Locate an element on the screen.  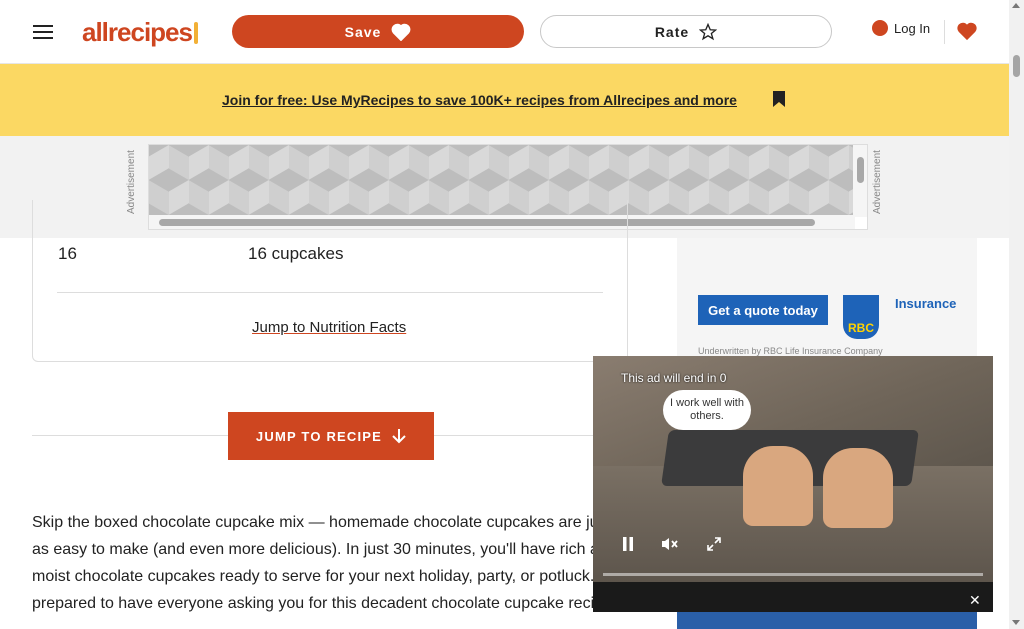
ad-vertical-scrollbar is located at coordinates (860, 181).